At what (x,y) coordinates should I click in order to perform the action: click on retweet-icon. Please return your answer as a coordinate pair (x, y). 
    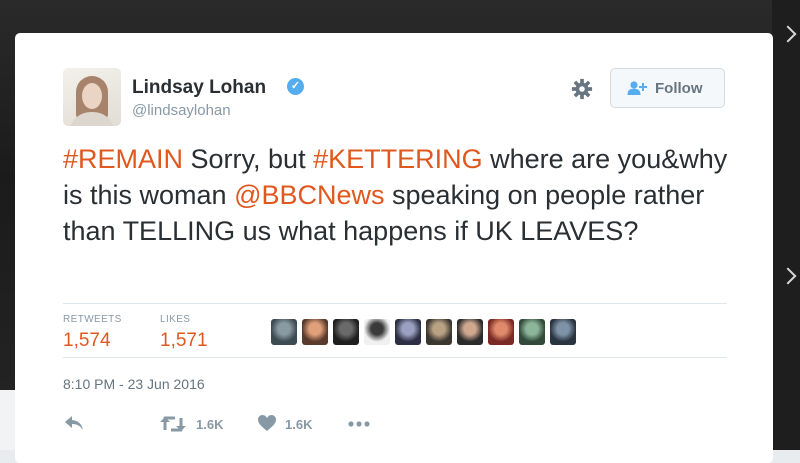
    Looking at the image, I should click on (173, 424).